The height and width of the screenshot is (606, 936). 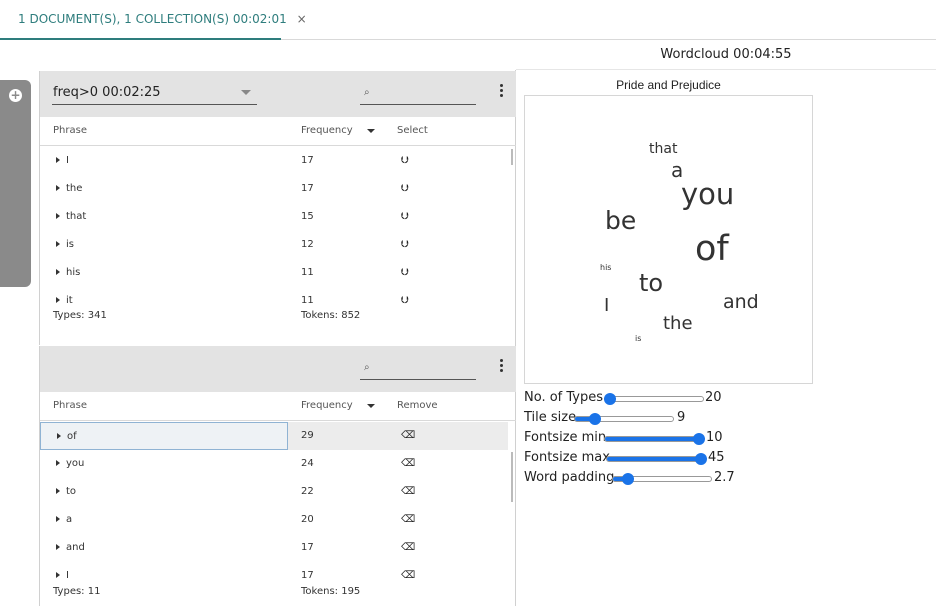 What do you see at coordinates (713, 397) in the screenshot?
I see `types-slider-value: 20` at bounding box center [713, 397].